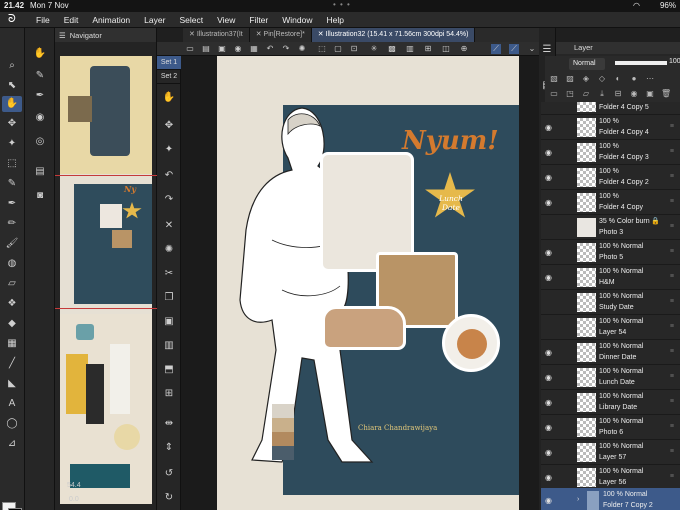  What do you see at coordinates (12, 404) in the screenshot?
I see `text-tool-icon: A` at bounding box center [12, 404].